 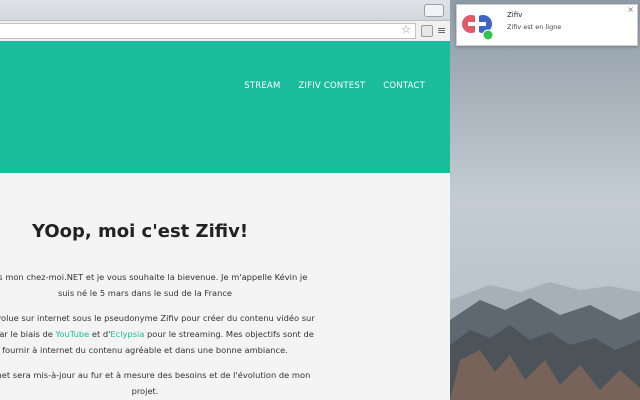 What do you see at coordinates (145, 391) in the screenshot?
I see `update-line-2: projet.` at bounding box center [145, 391].